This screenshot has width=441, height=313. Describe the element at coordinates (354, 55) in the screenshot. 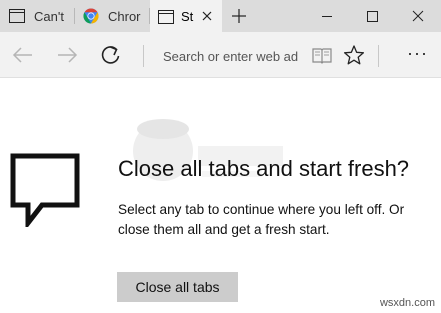

I see `star-icon` at that location.